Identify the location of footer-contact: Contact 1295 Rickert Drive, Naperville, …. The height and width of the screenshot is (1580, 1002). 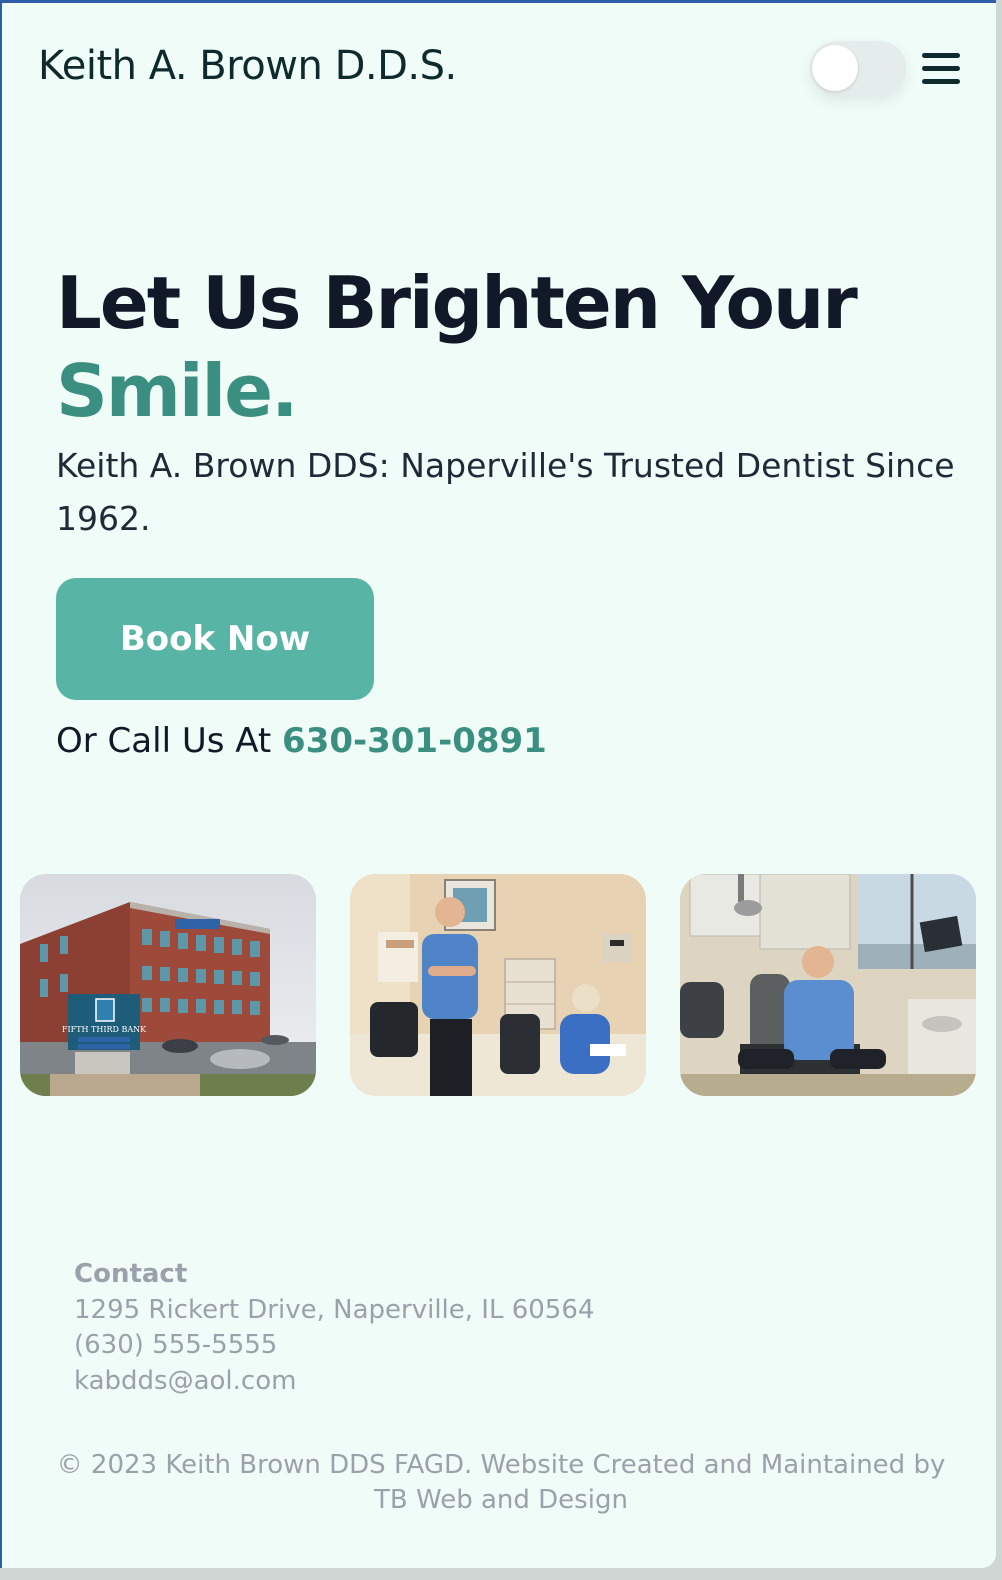
(334, 1328).